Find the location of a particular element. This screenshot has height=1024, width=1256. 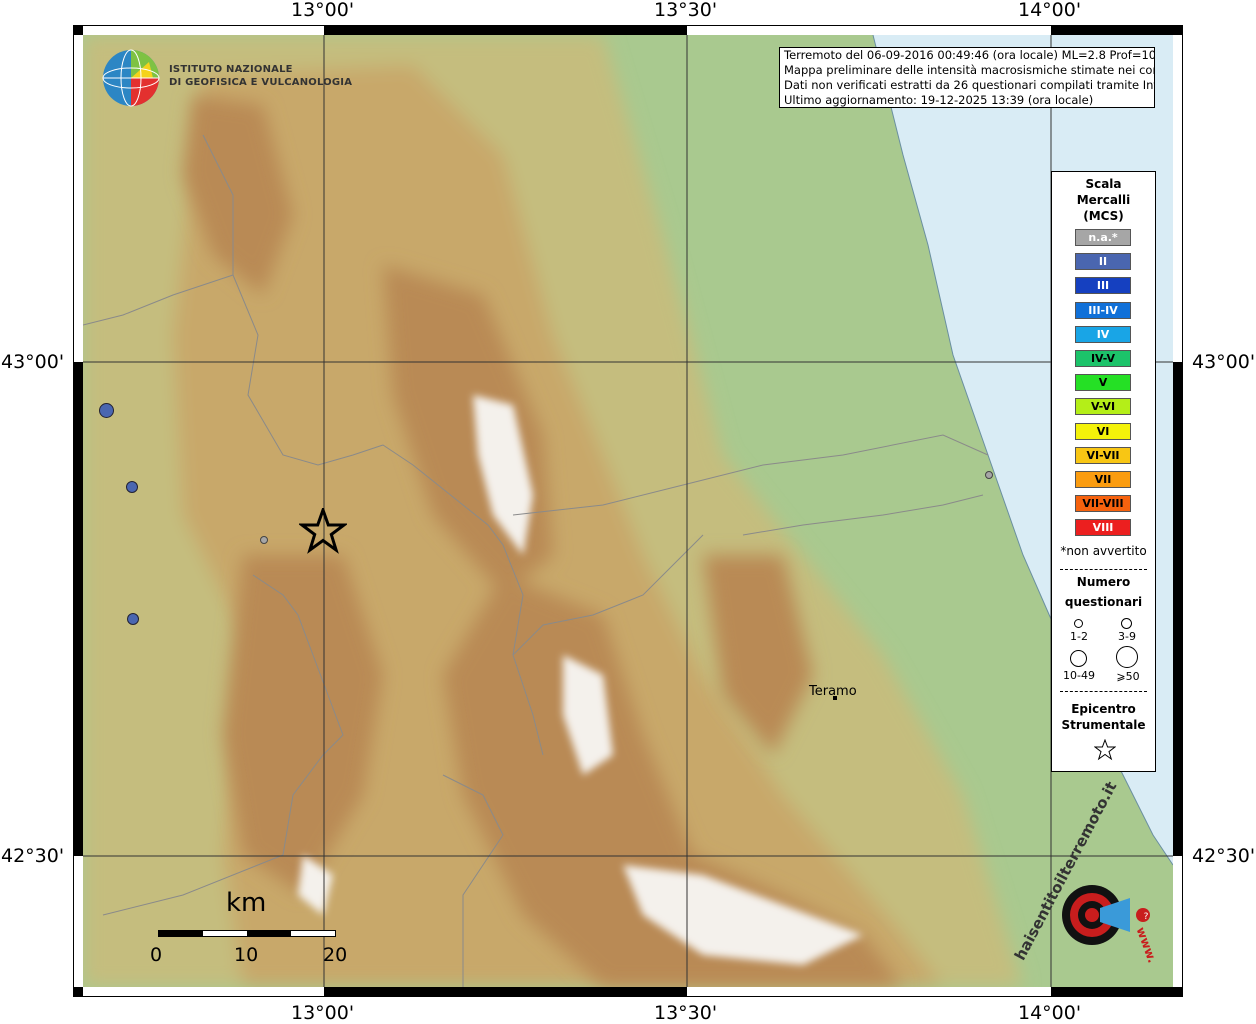

lon-label-top: 13°00' is located at coordinates (323, 10).